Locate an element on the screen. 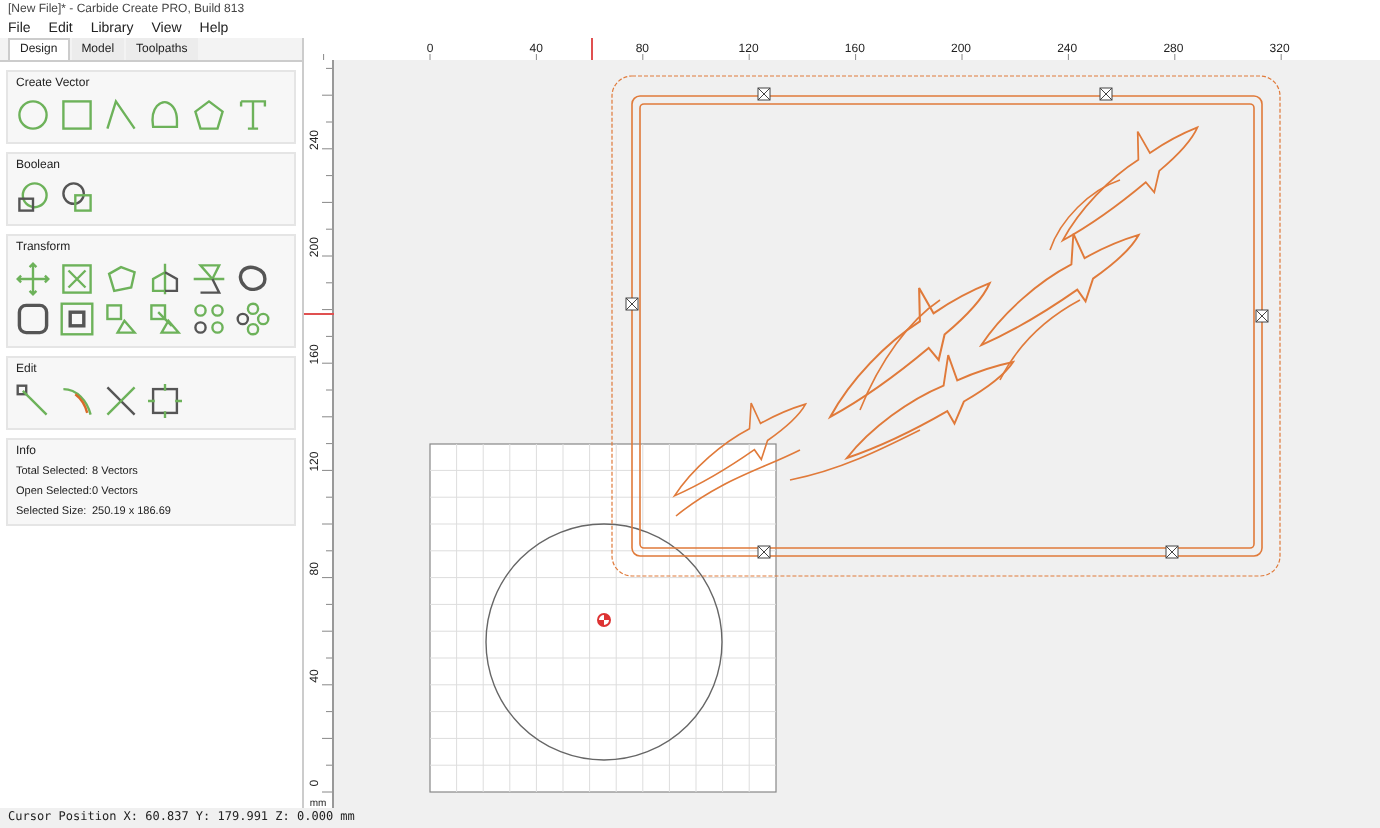  rectangle-icon is located at coordinates (77, 115).